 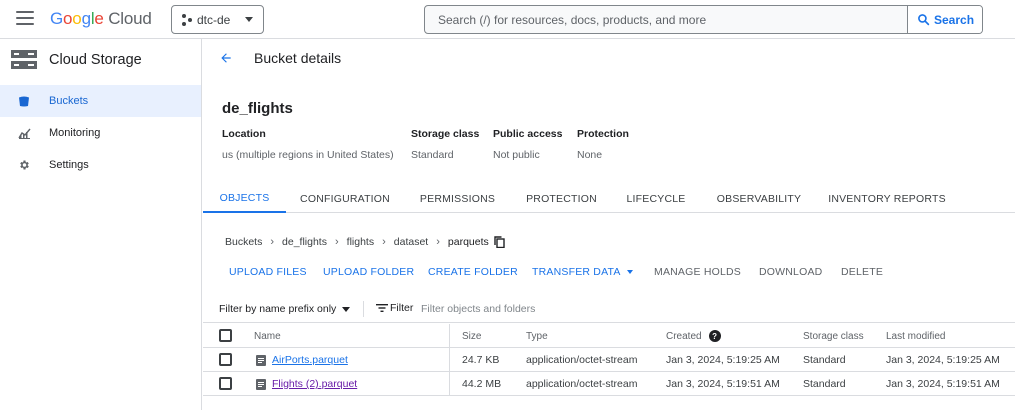 I want to click on size-cell: 44.2 MB, so click(x=482, y=384).